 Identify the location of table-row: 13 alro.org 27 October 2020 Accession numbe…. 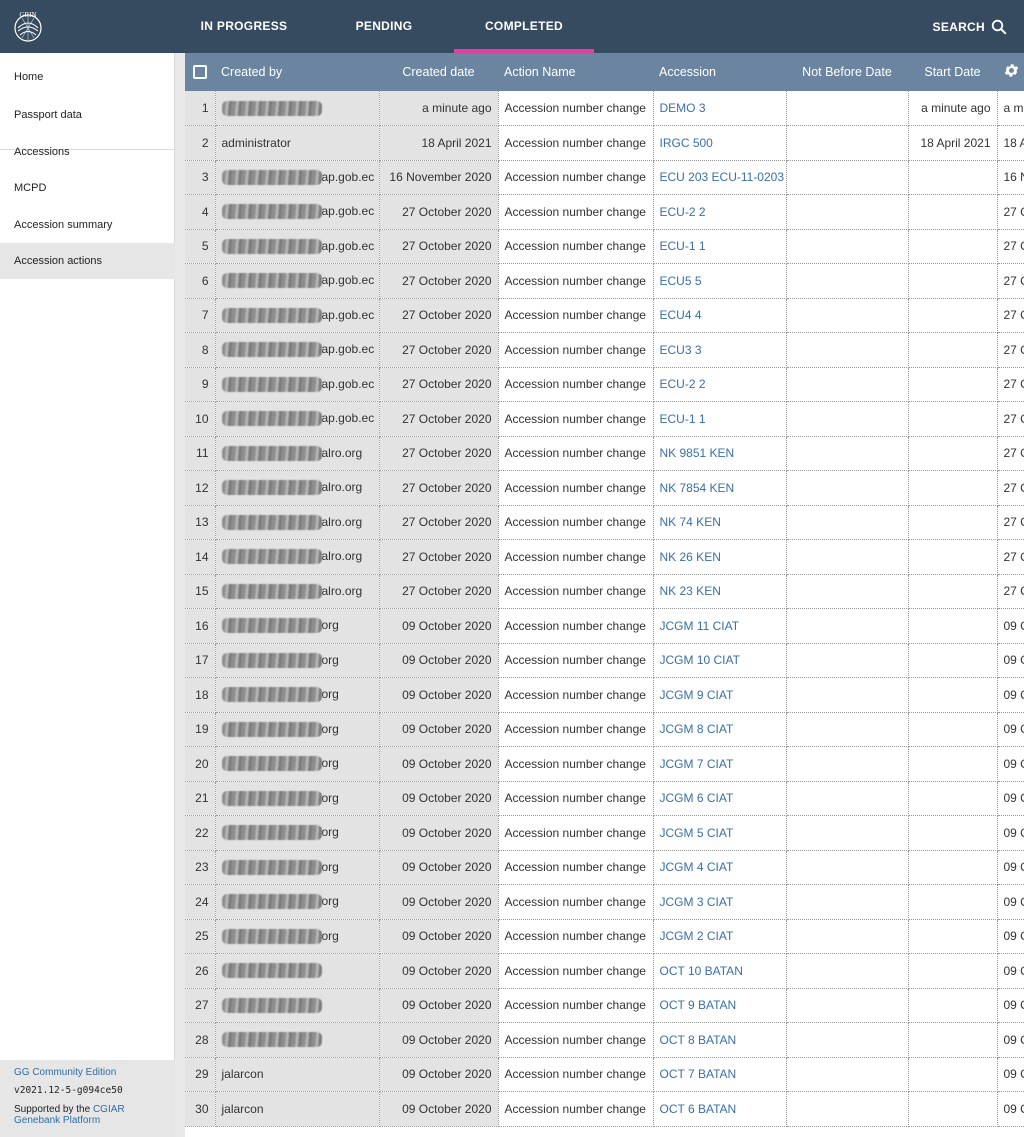
(604, 522).